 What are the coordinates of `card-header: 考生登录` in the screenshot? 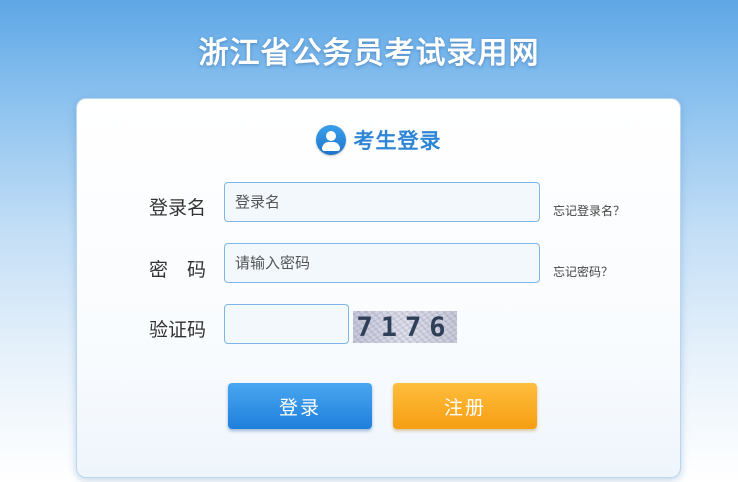 It's located at (378, 140).